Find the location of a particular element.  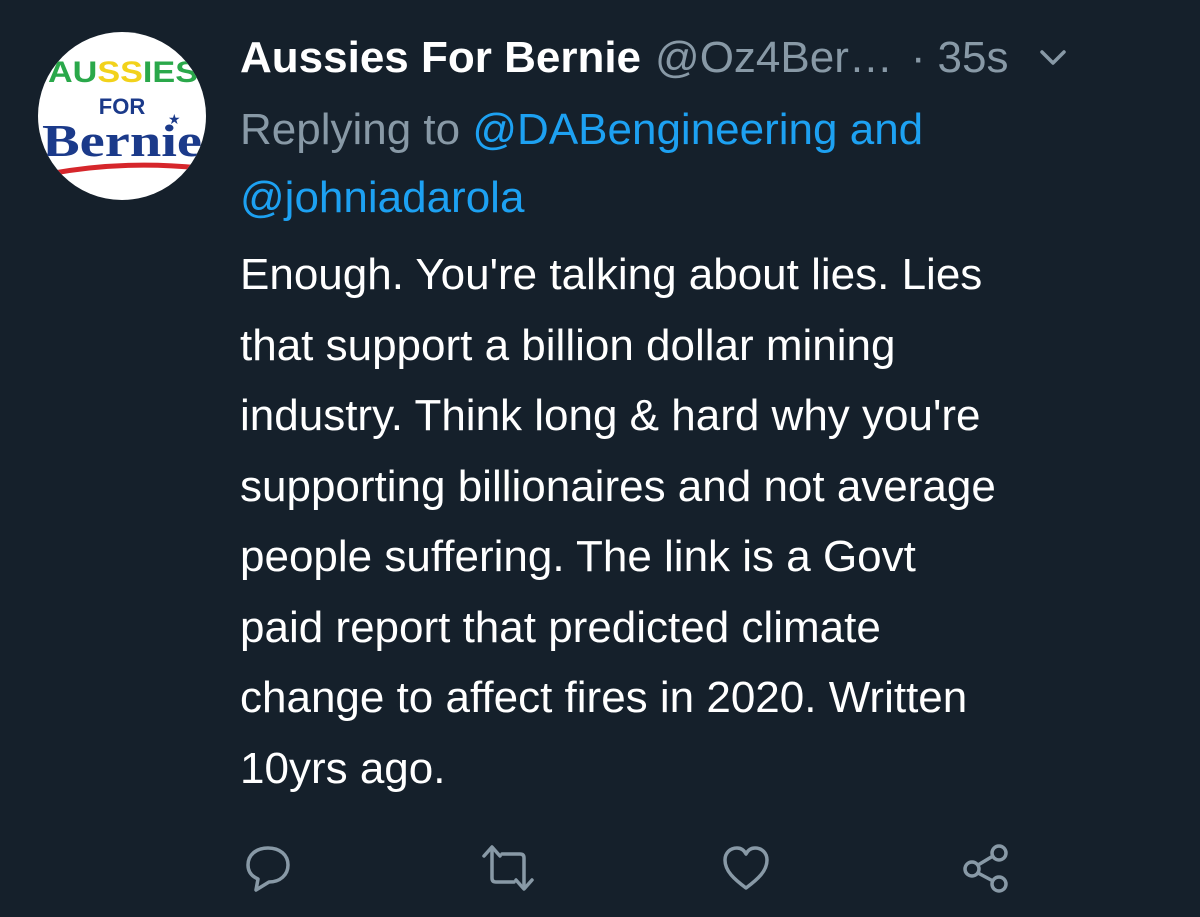

tweet-text-line: change to affect fires in 2020. Written is located at coordinates (604, 697).